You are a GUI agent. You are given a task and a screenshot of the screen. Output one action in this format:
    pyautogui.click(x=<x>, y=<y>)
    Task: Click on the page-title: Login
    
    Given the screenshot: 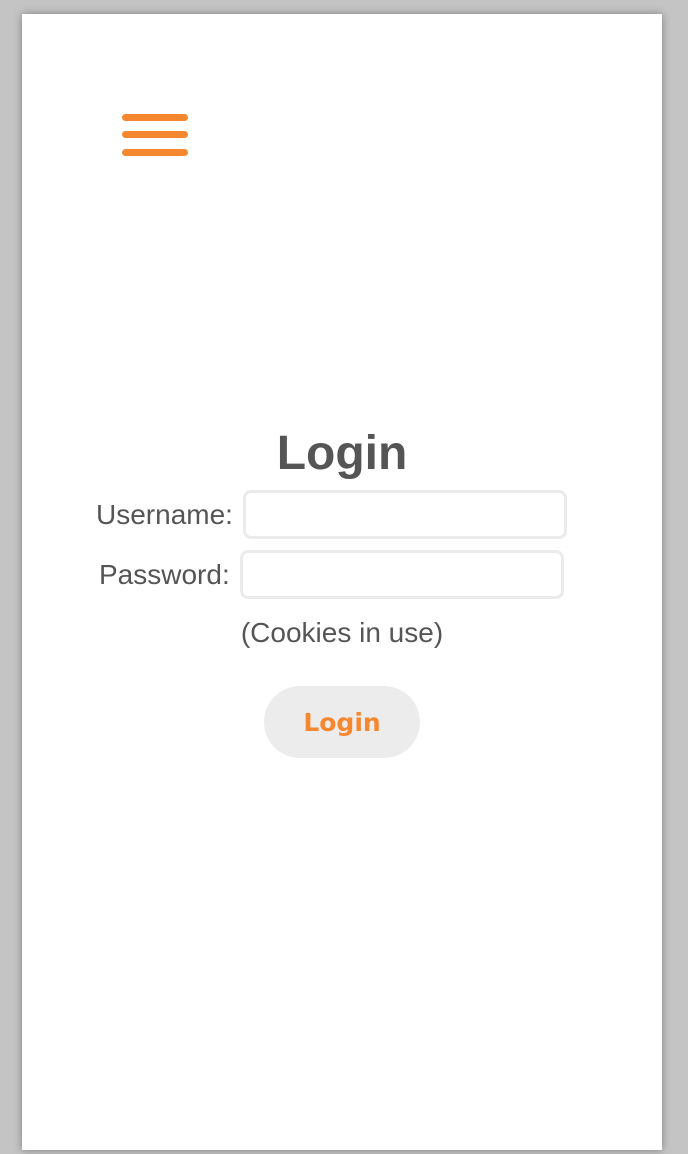 What is the action you would take?
    pyautogui.click(x=342, y=453)
    